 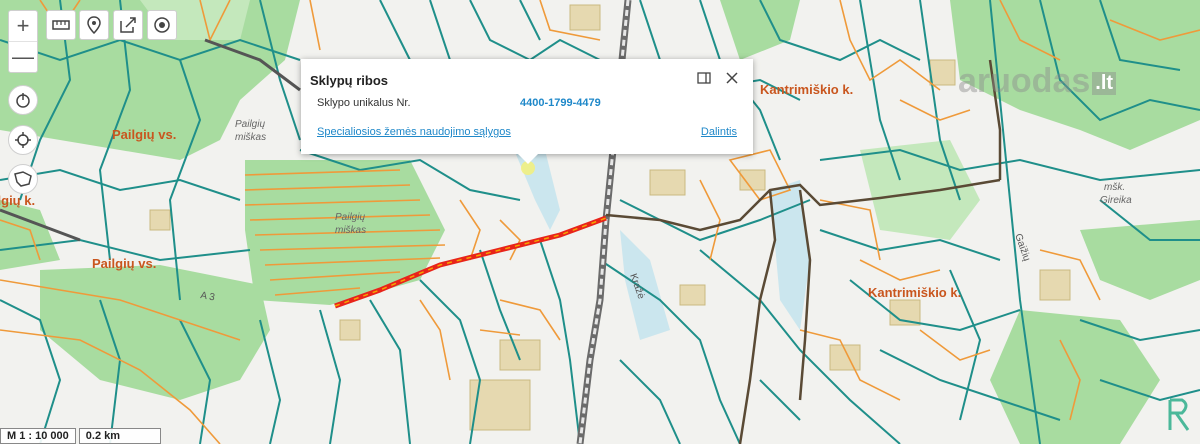 I want to click on target-icon, so click(x=162, y=25).